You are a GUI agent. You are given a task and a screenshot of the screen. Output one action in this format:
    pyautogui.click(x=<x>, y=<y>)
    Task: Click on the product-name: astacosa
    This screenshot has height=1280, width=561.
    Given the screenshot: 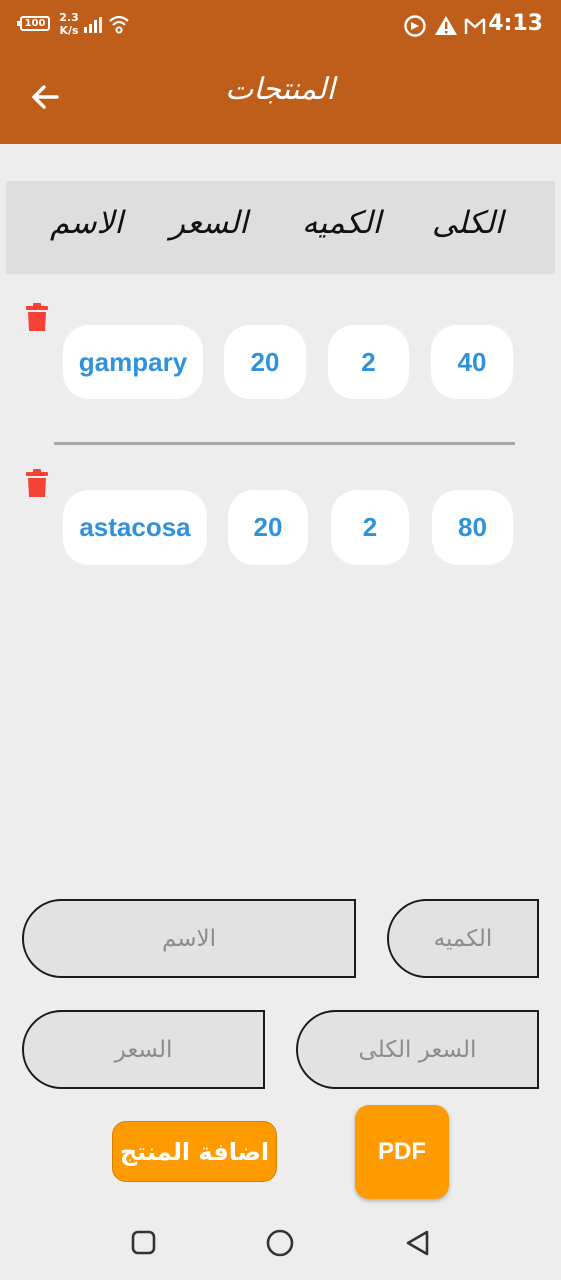 What is the action you would take?
    pyautogui.click(x=135, y=527)
    